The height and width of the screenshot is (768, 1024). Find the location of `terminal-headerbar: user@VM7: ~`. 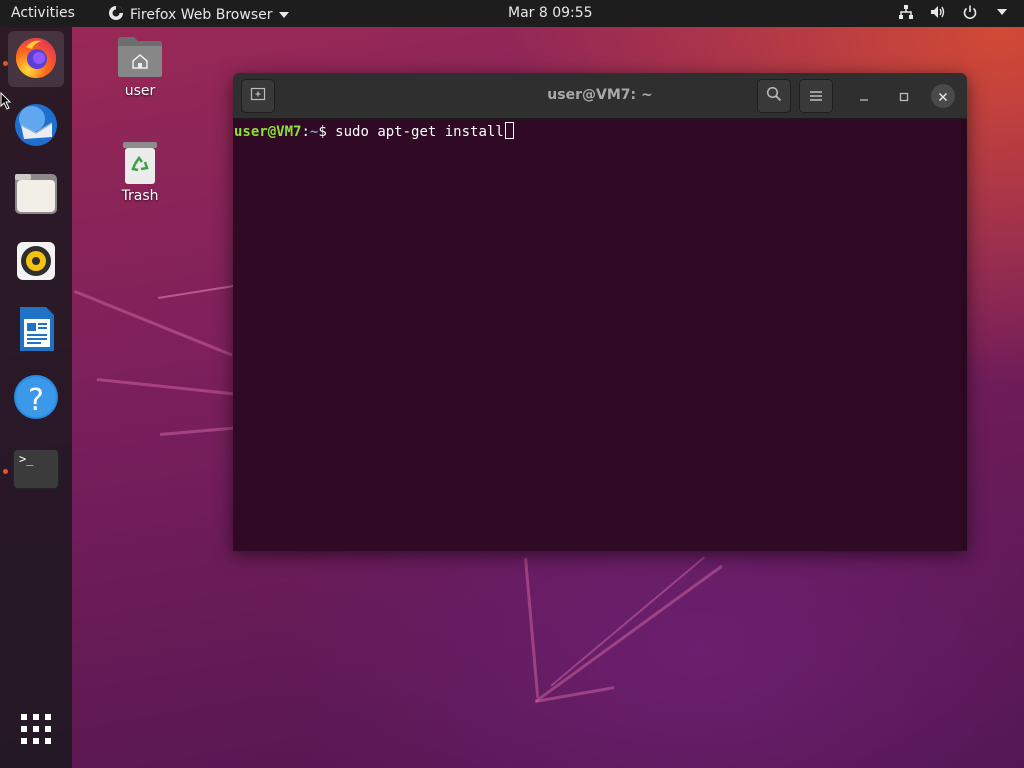

terminal-headerbar: user@VM7: ~ is located at coordinates (600, 96).